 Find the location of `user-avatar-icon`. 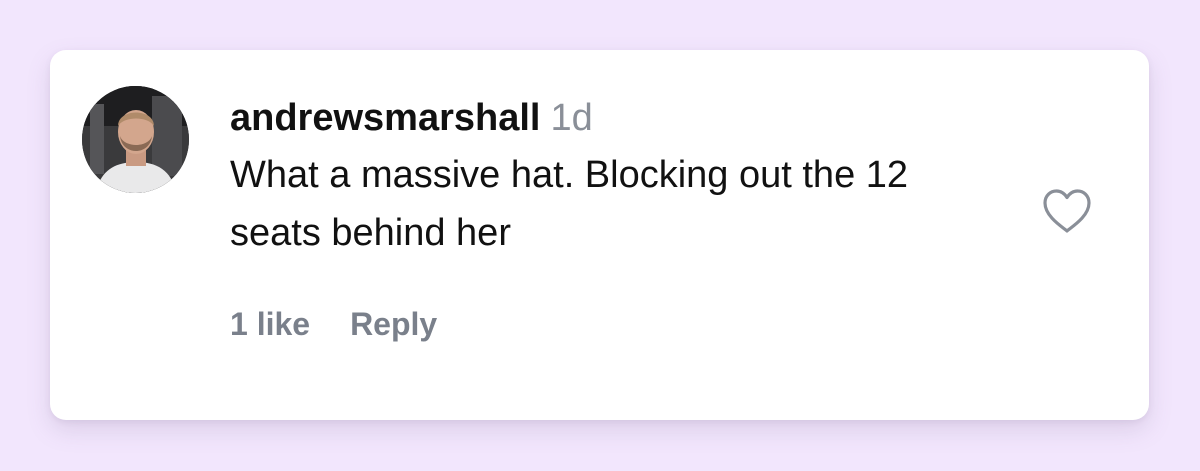

user-avatar-icon is located at coordinates (135, 139).